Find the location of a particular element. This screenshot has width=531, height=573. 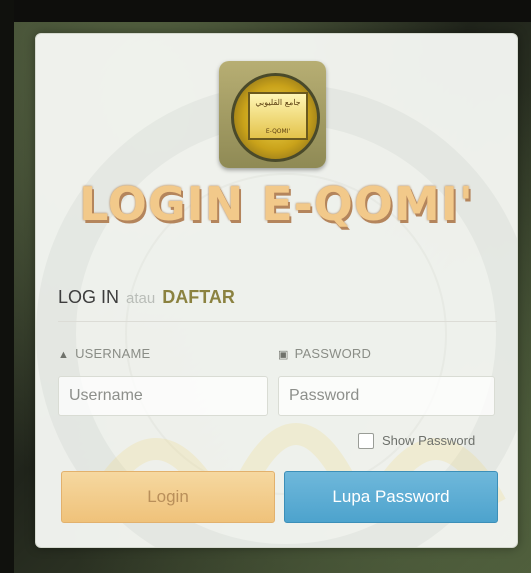

logo-plate: جامع القليوبي E-QOMI' is located at coordinates (278, 116).